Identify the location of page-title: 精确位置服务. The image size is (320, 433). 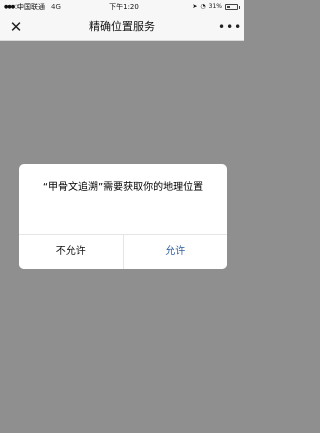
(122, 26).